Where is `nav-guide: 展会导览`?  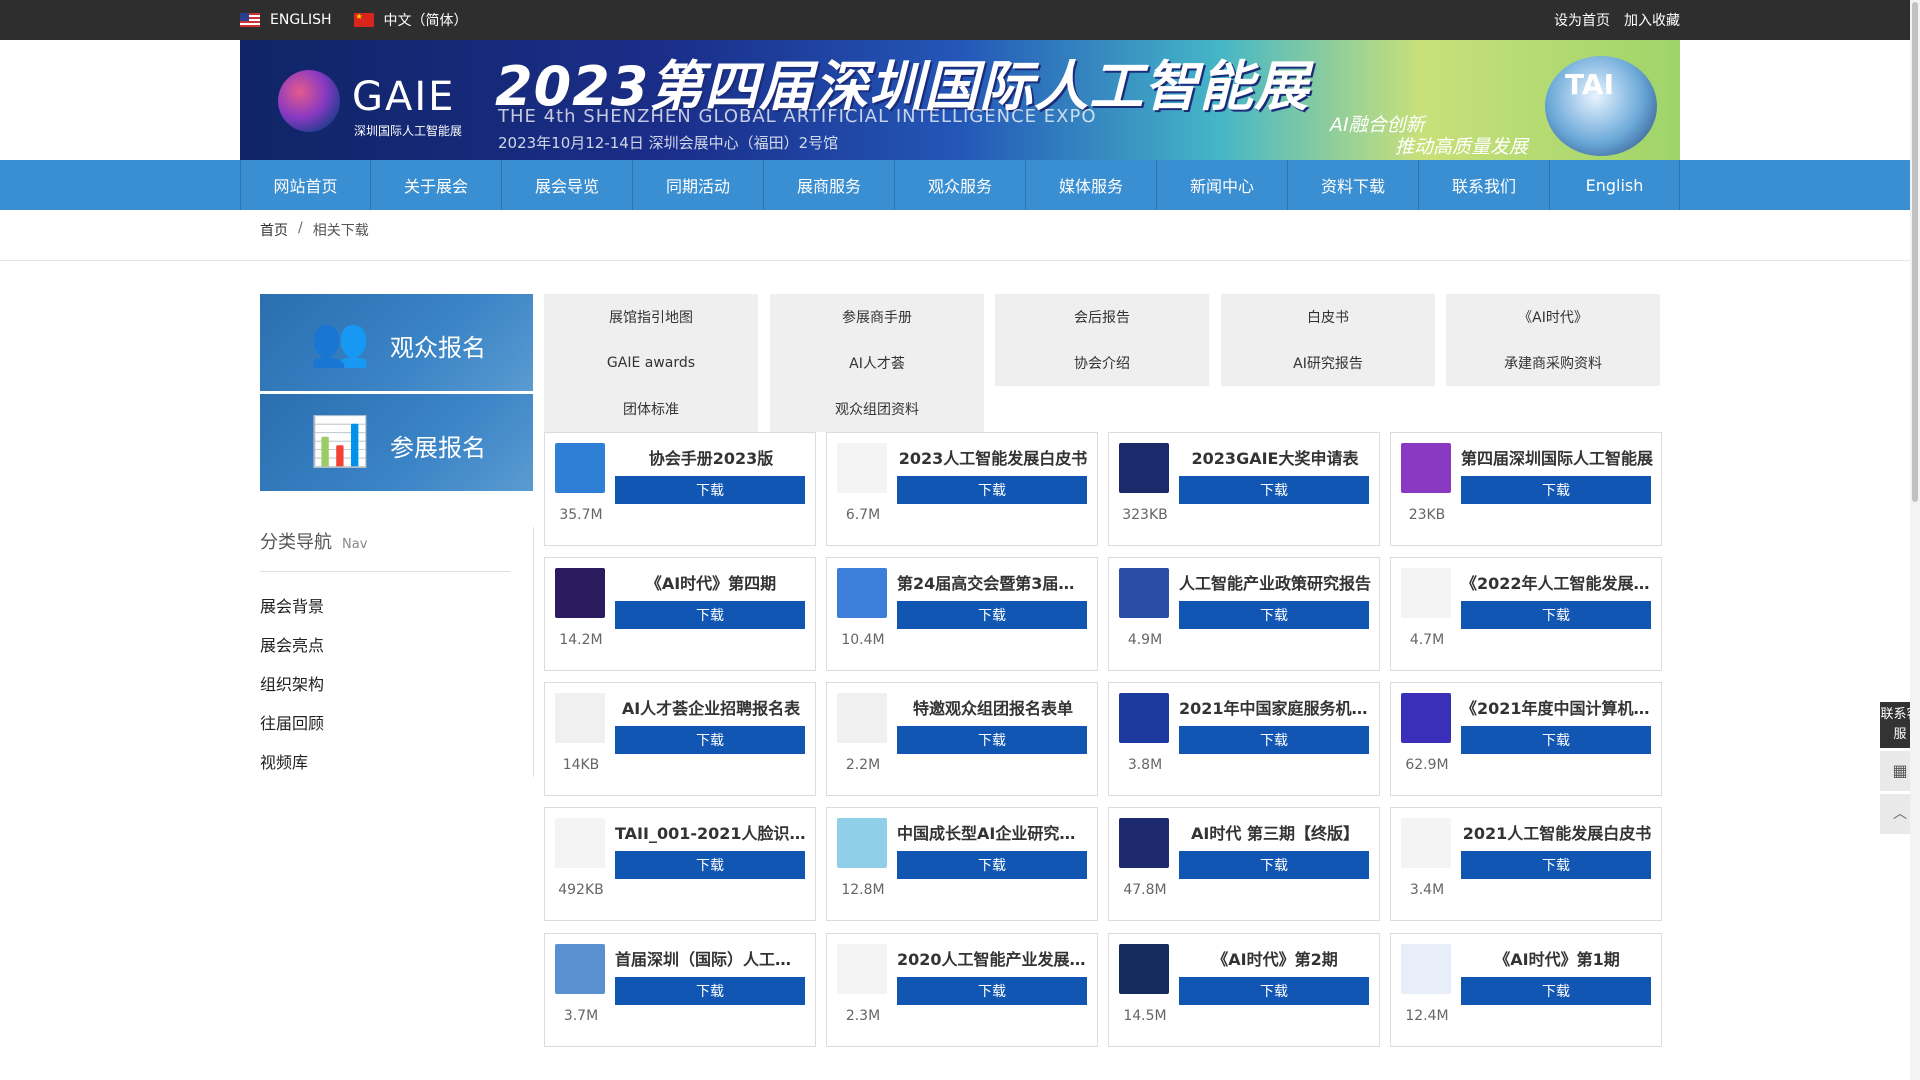
nav-guide: 展会导览 is located at coordinates (567, 185).